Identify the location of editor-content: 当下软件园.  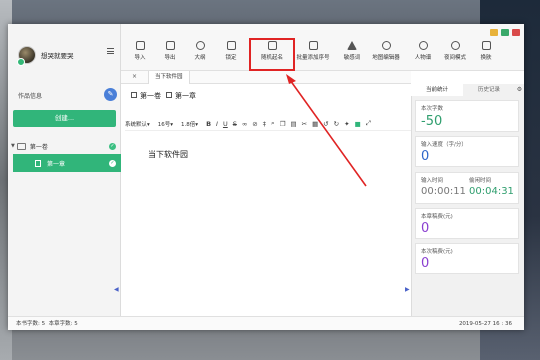
(168, 154).